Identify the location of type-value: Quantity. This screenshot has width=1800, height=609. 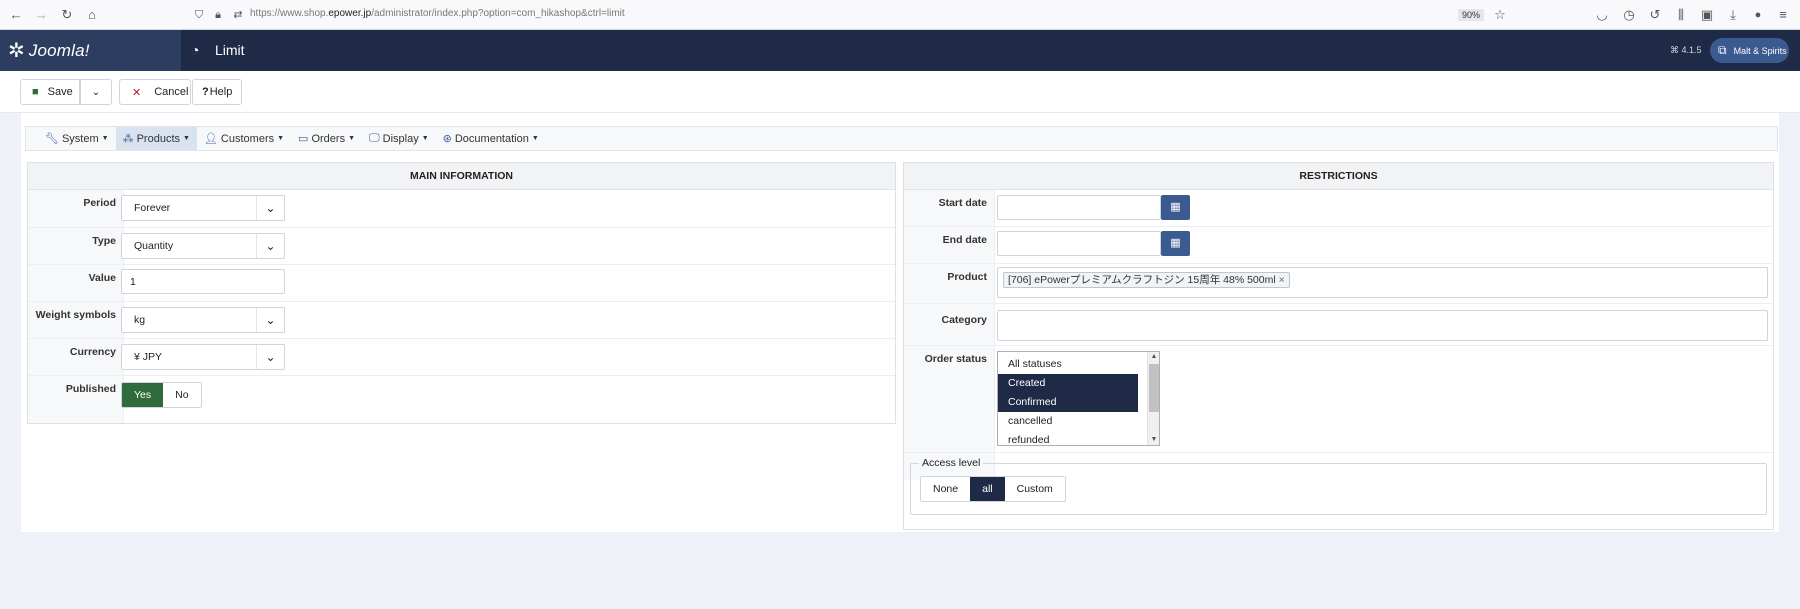
(154, 246).